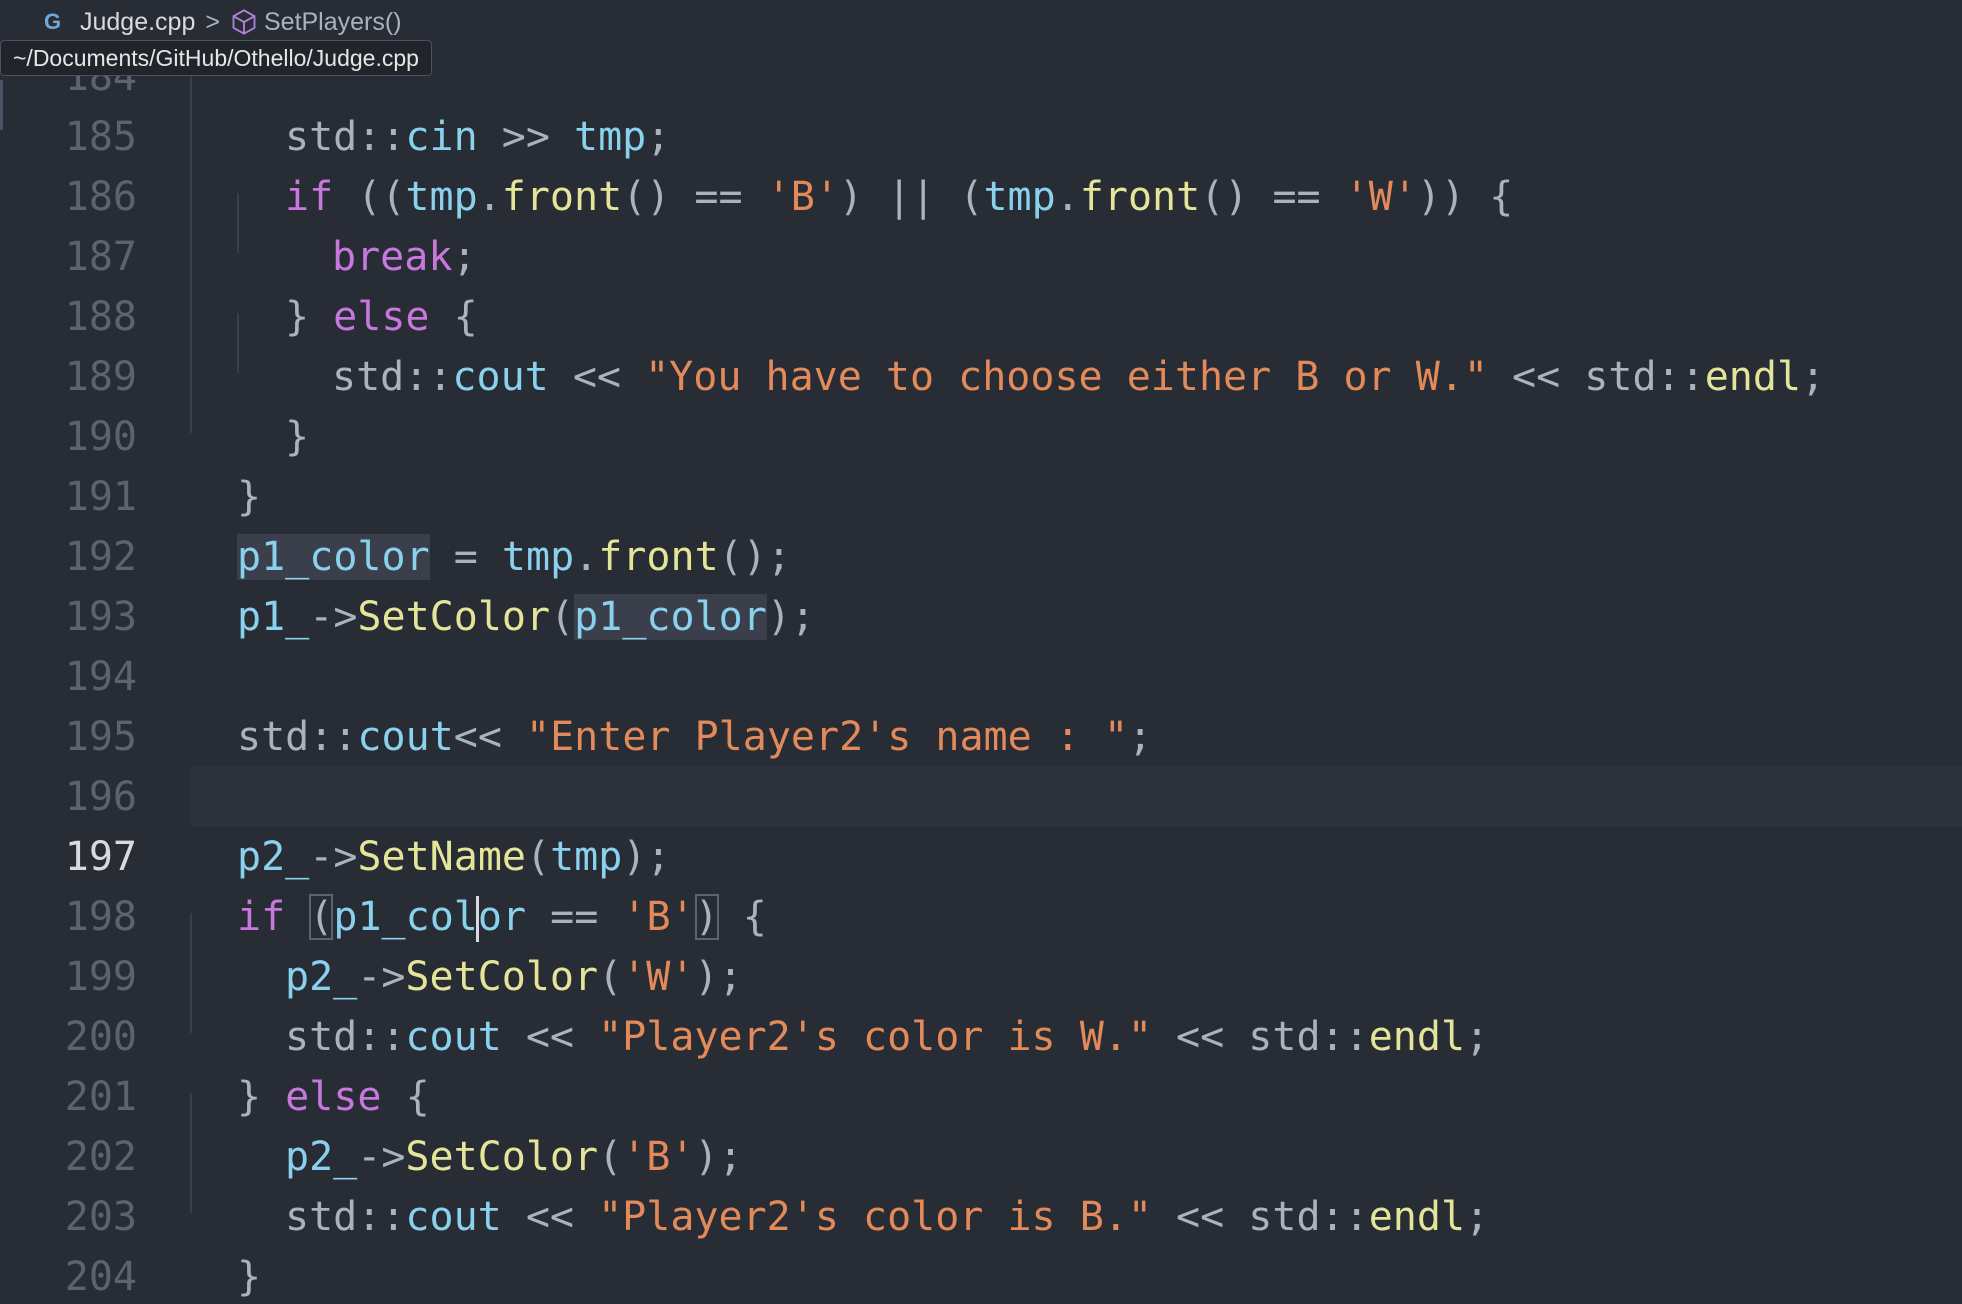 This screenshot has width=1962, height=1304. I want to click on chevron-right-icon: >, so click(212, 21).